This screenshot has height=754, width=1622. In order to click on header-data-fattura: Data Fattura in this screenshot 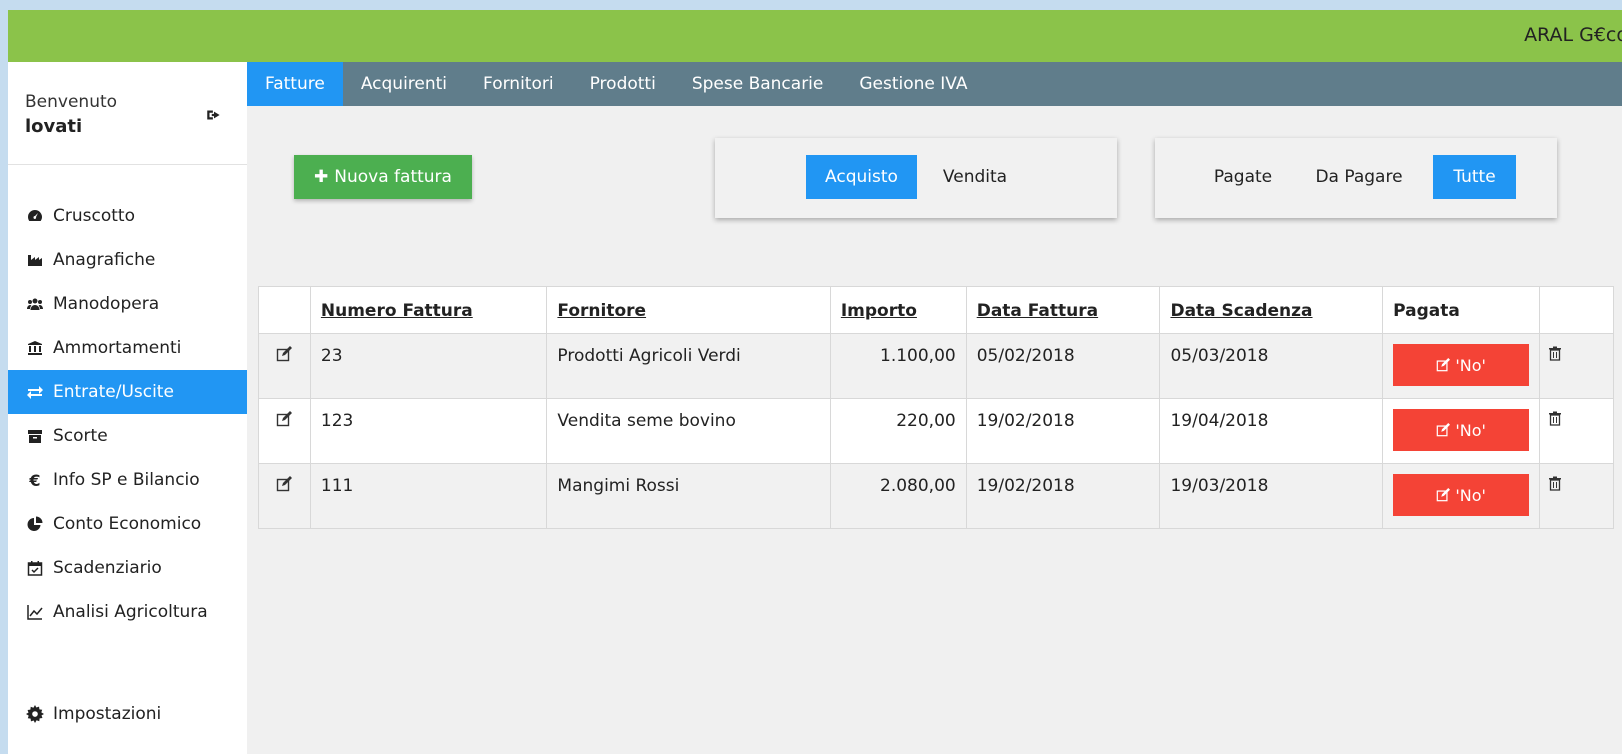, I will do `click(1063, 310)`.